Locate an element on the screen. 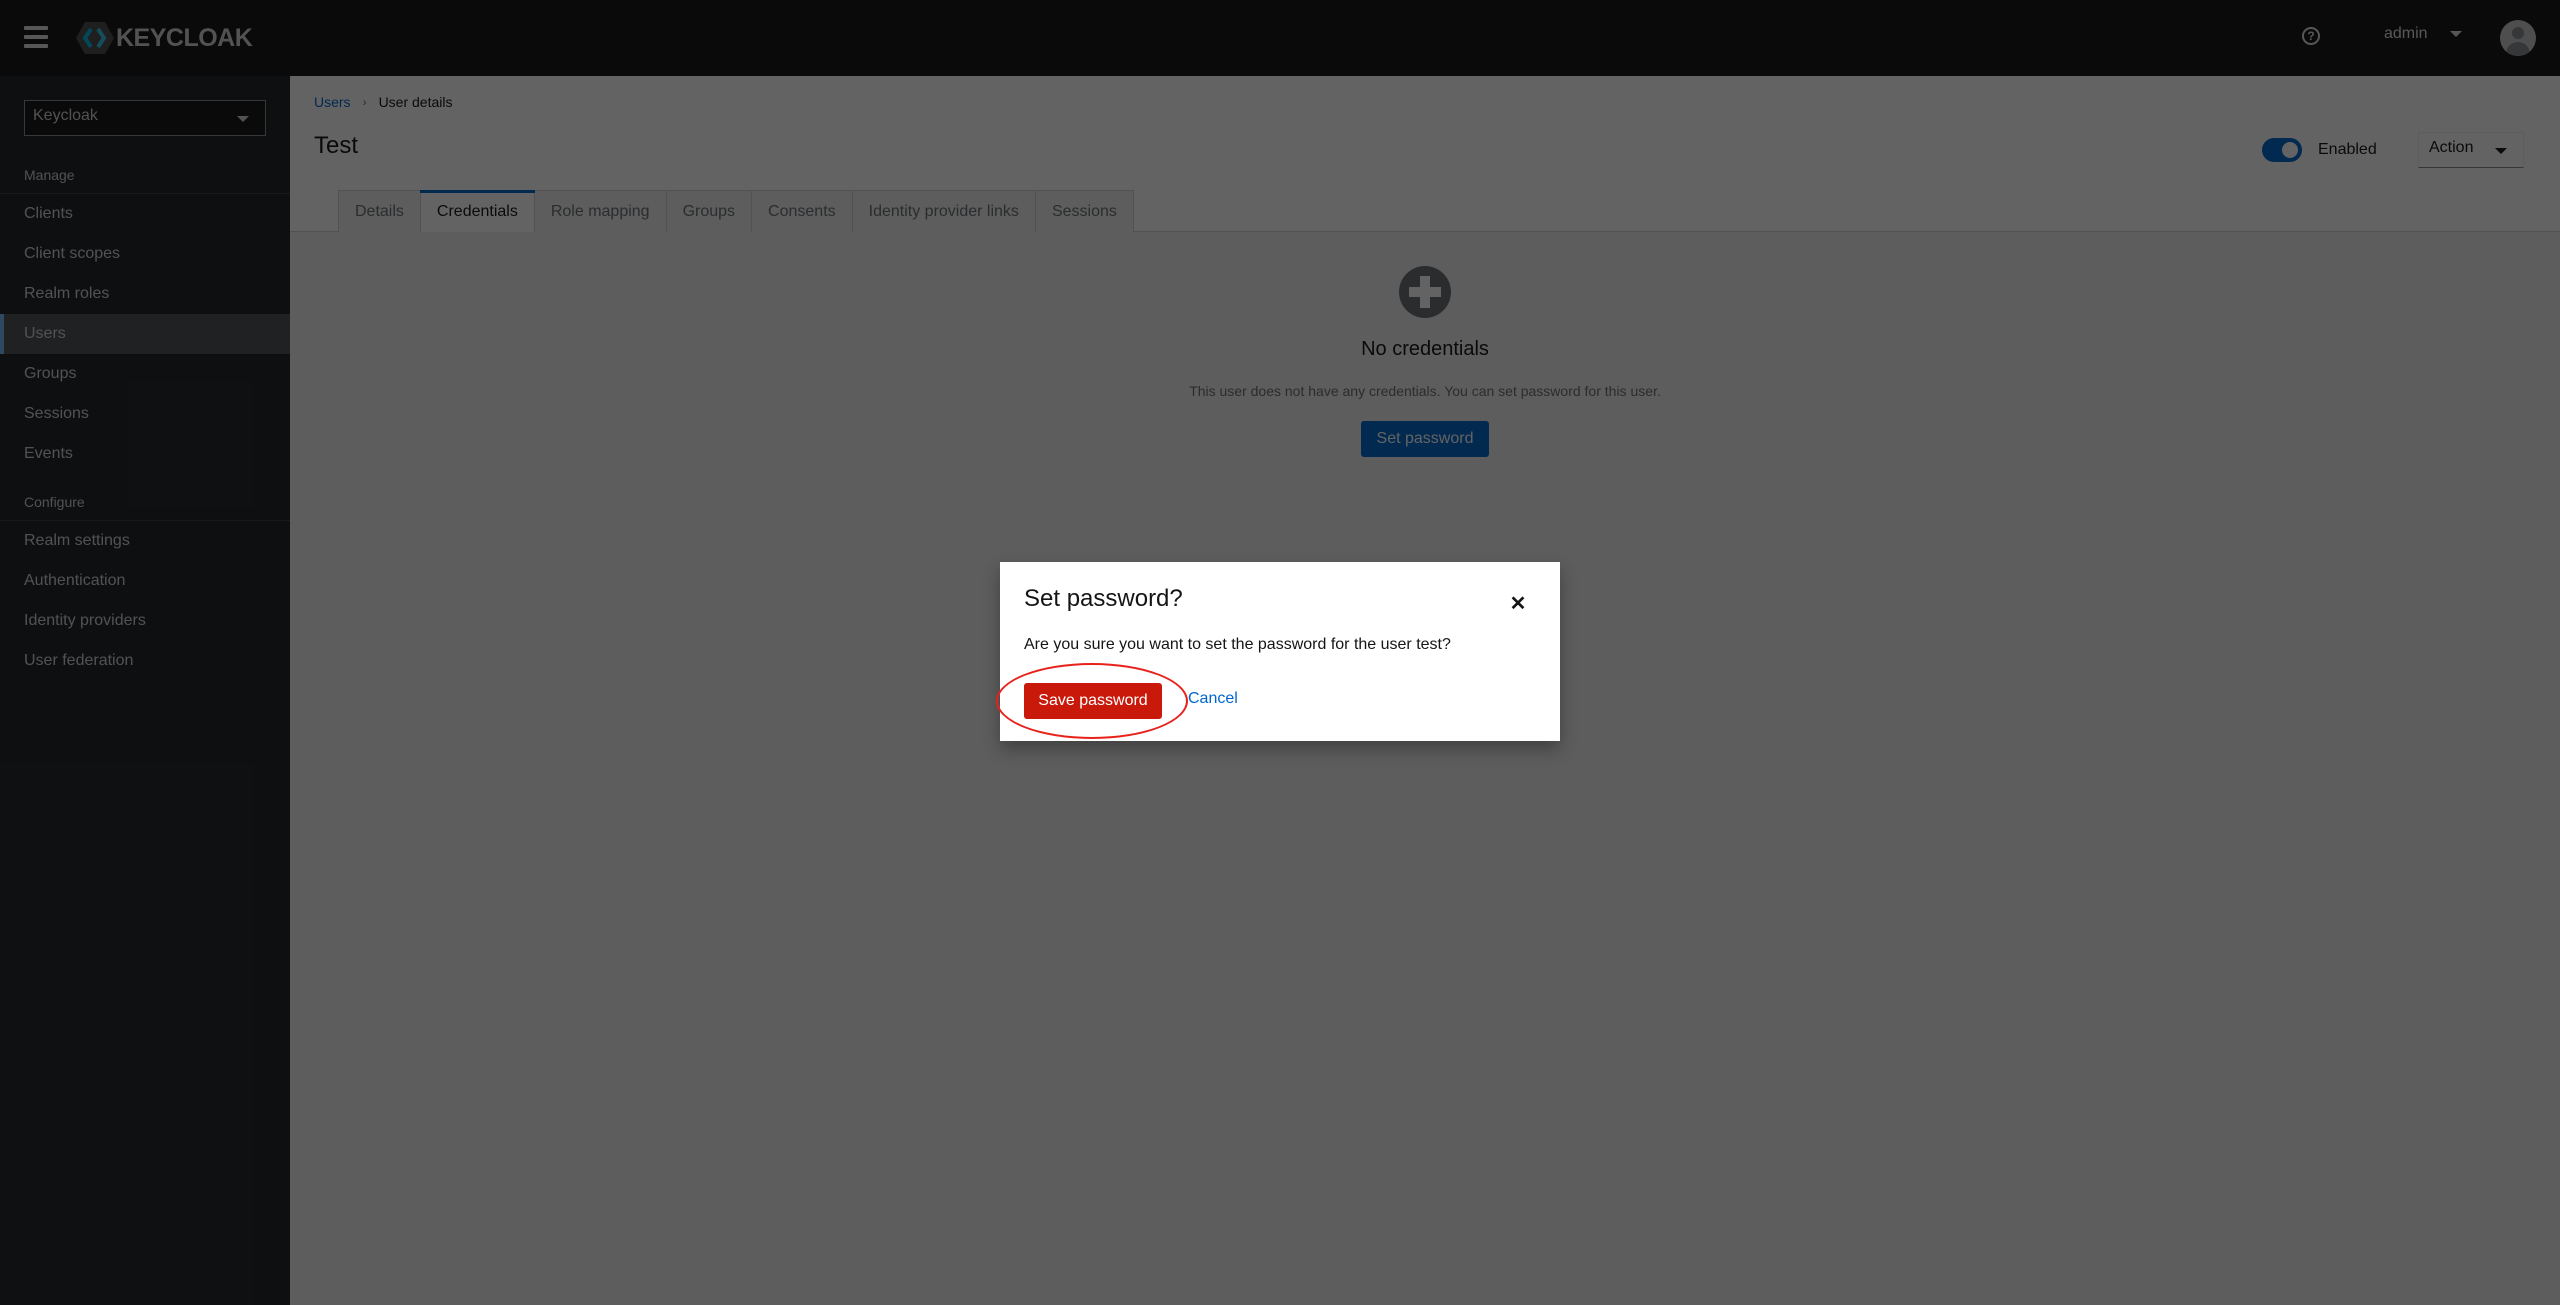 Image resolution: width=2560 pixels, height=1305 pixels. modal-title: Set password? is located at coordinates (1103, 598).